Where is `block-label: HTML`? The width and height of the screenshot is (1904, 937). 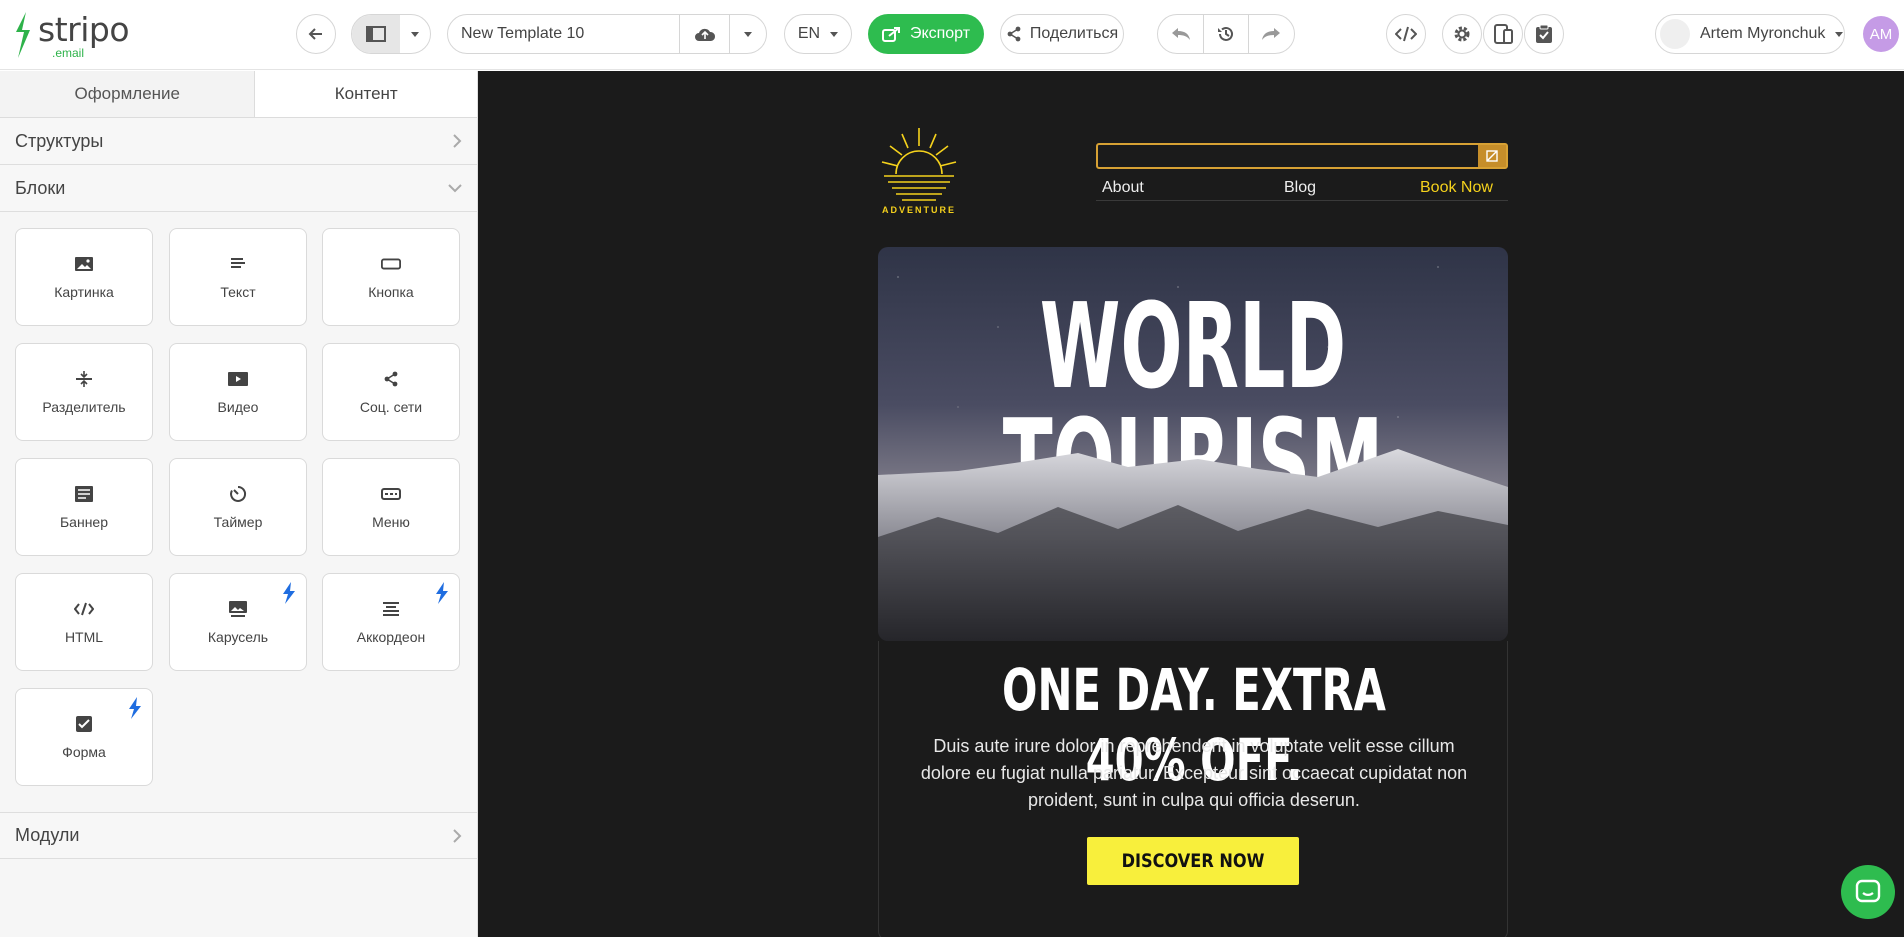 block-label: HTML is located at coordinates (84, 637).